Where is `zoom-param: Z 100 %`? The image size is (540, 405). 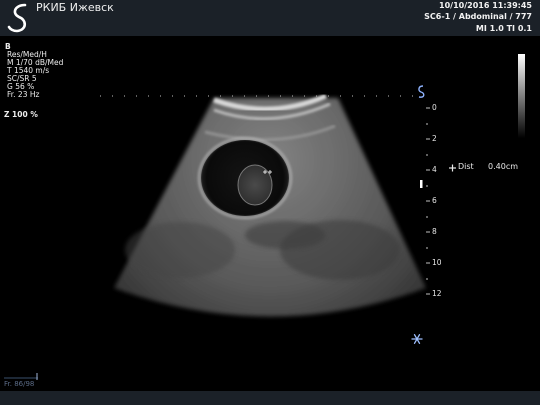
zoom-param: Z 100 % is located at coordinates (21, 114).